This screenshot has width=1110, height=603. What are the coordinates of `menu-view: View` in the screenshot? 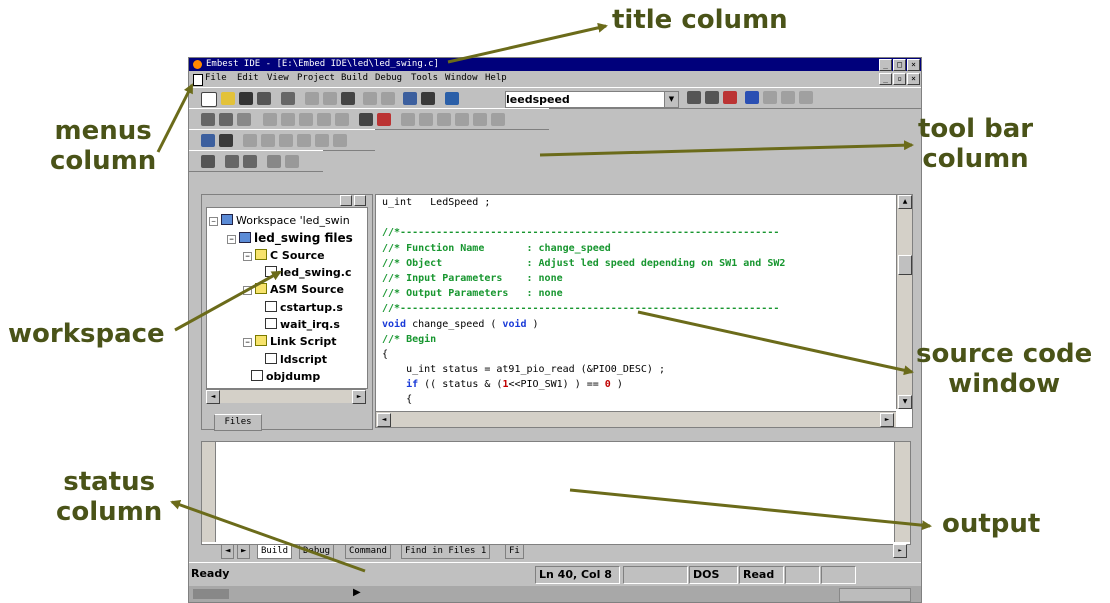 It's located at (278, 78).